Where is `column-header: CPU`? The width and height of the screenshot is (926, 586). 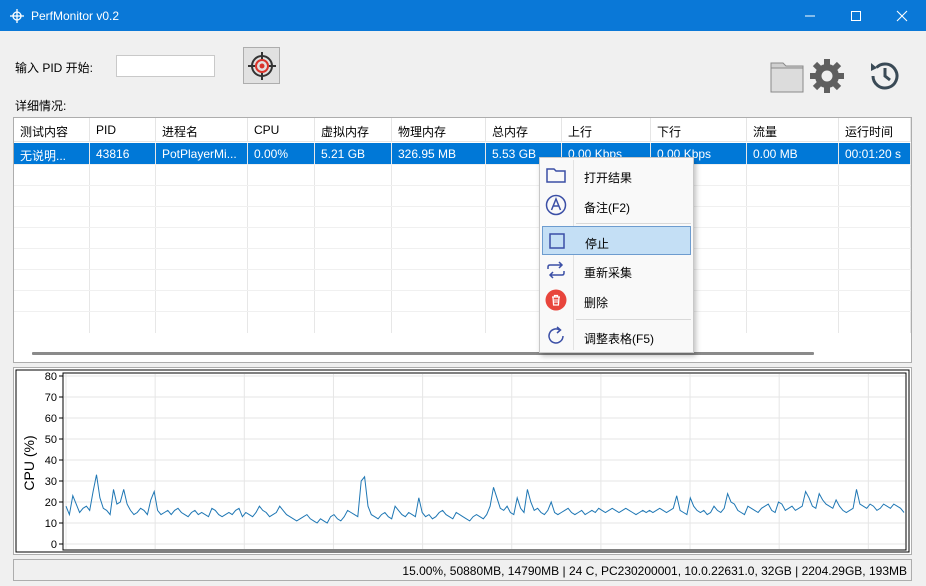 column-header: CPU is located at coordinates (281, 130).